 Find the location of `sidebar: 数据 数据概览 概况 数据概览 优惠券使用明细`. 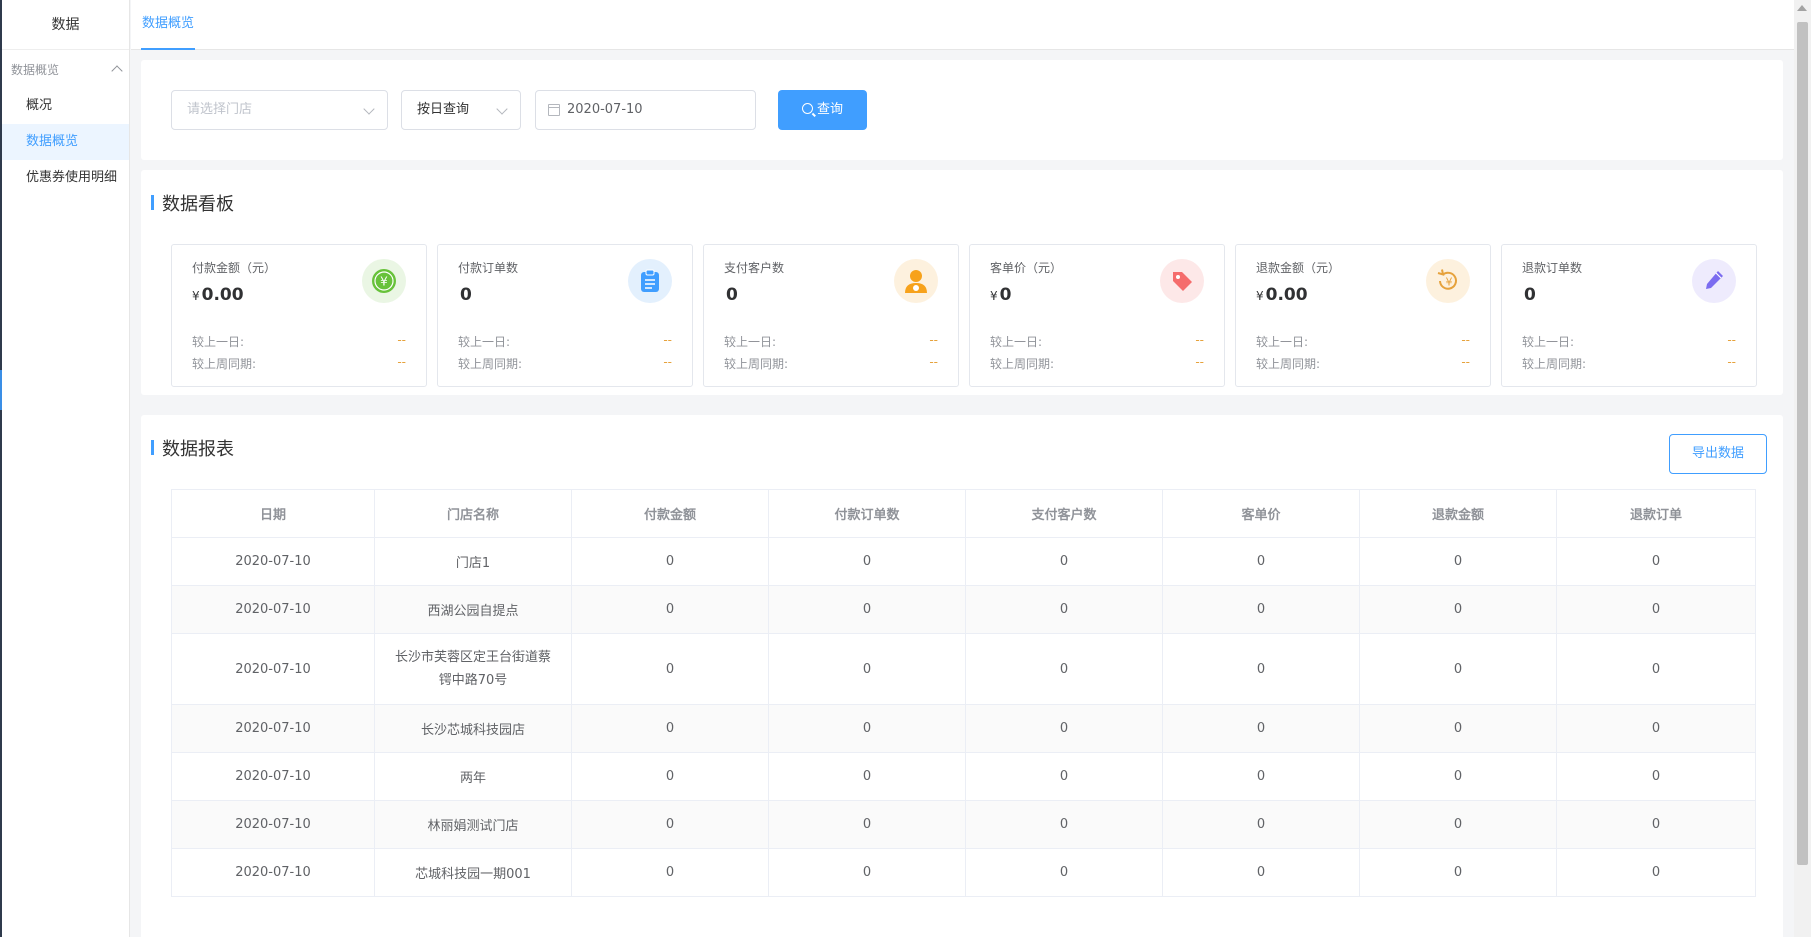

sidebar: 数据 数据概览 概况 数据概览 优惠券使用明细 is located at coordinates (66, 468).